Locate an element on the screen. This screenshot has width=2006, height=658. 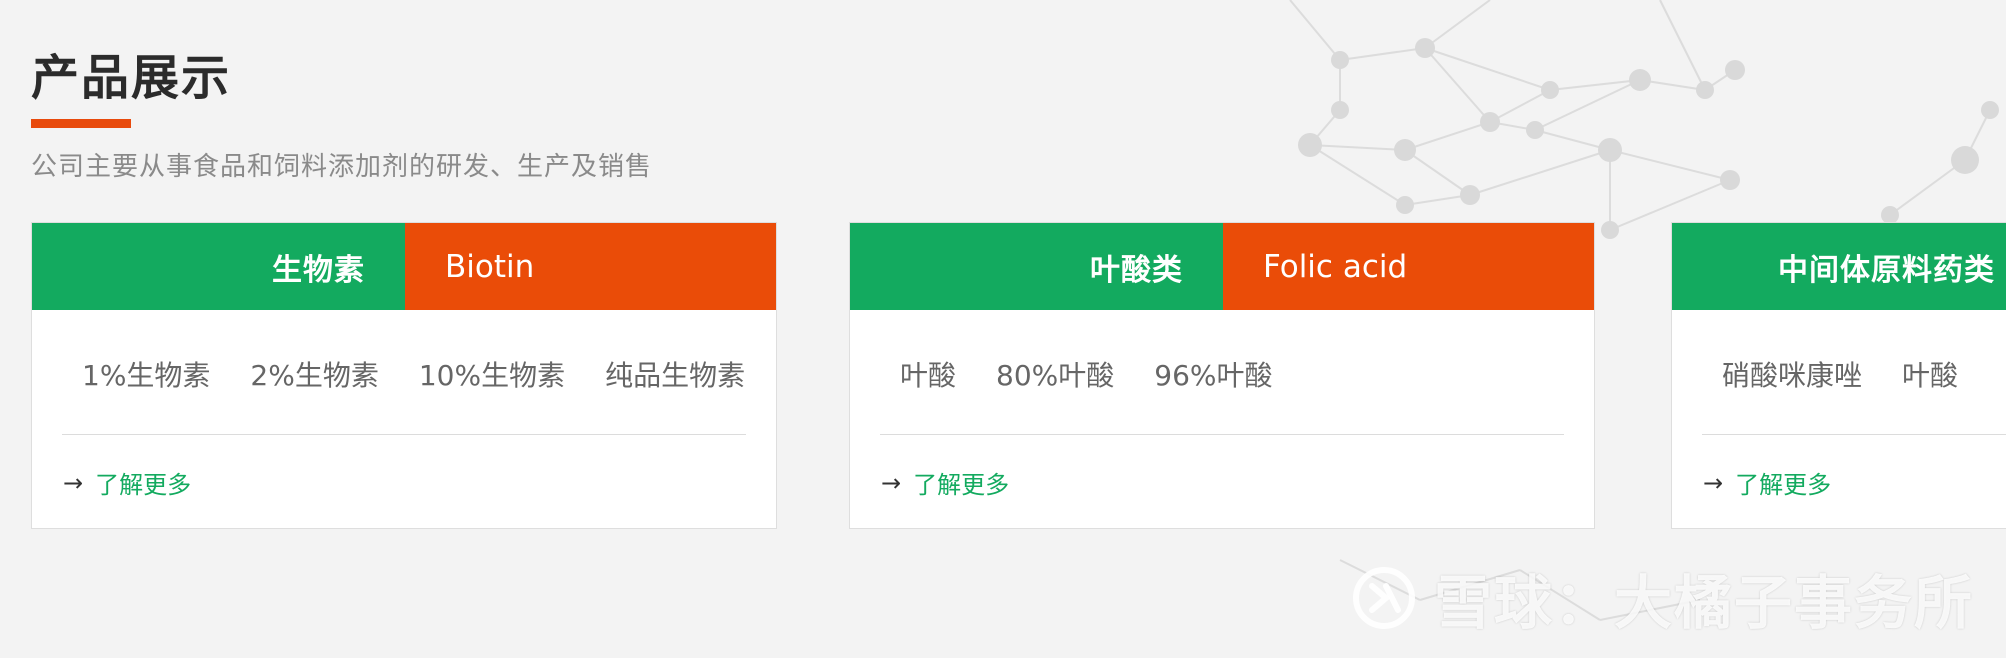
product-list: 叶酸 80%叶酸 96%叶酸 is located at coordinates (1222, 374).